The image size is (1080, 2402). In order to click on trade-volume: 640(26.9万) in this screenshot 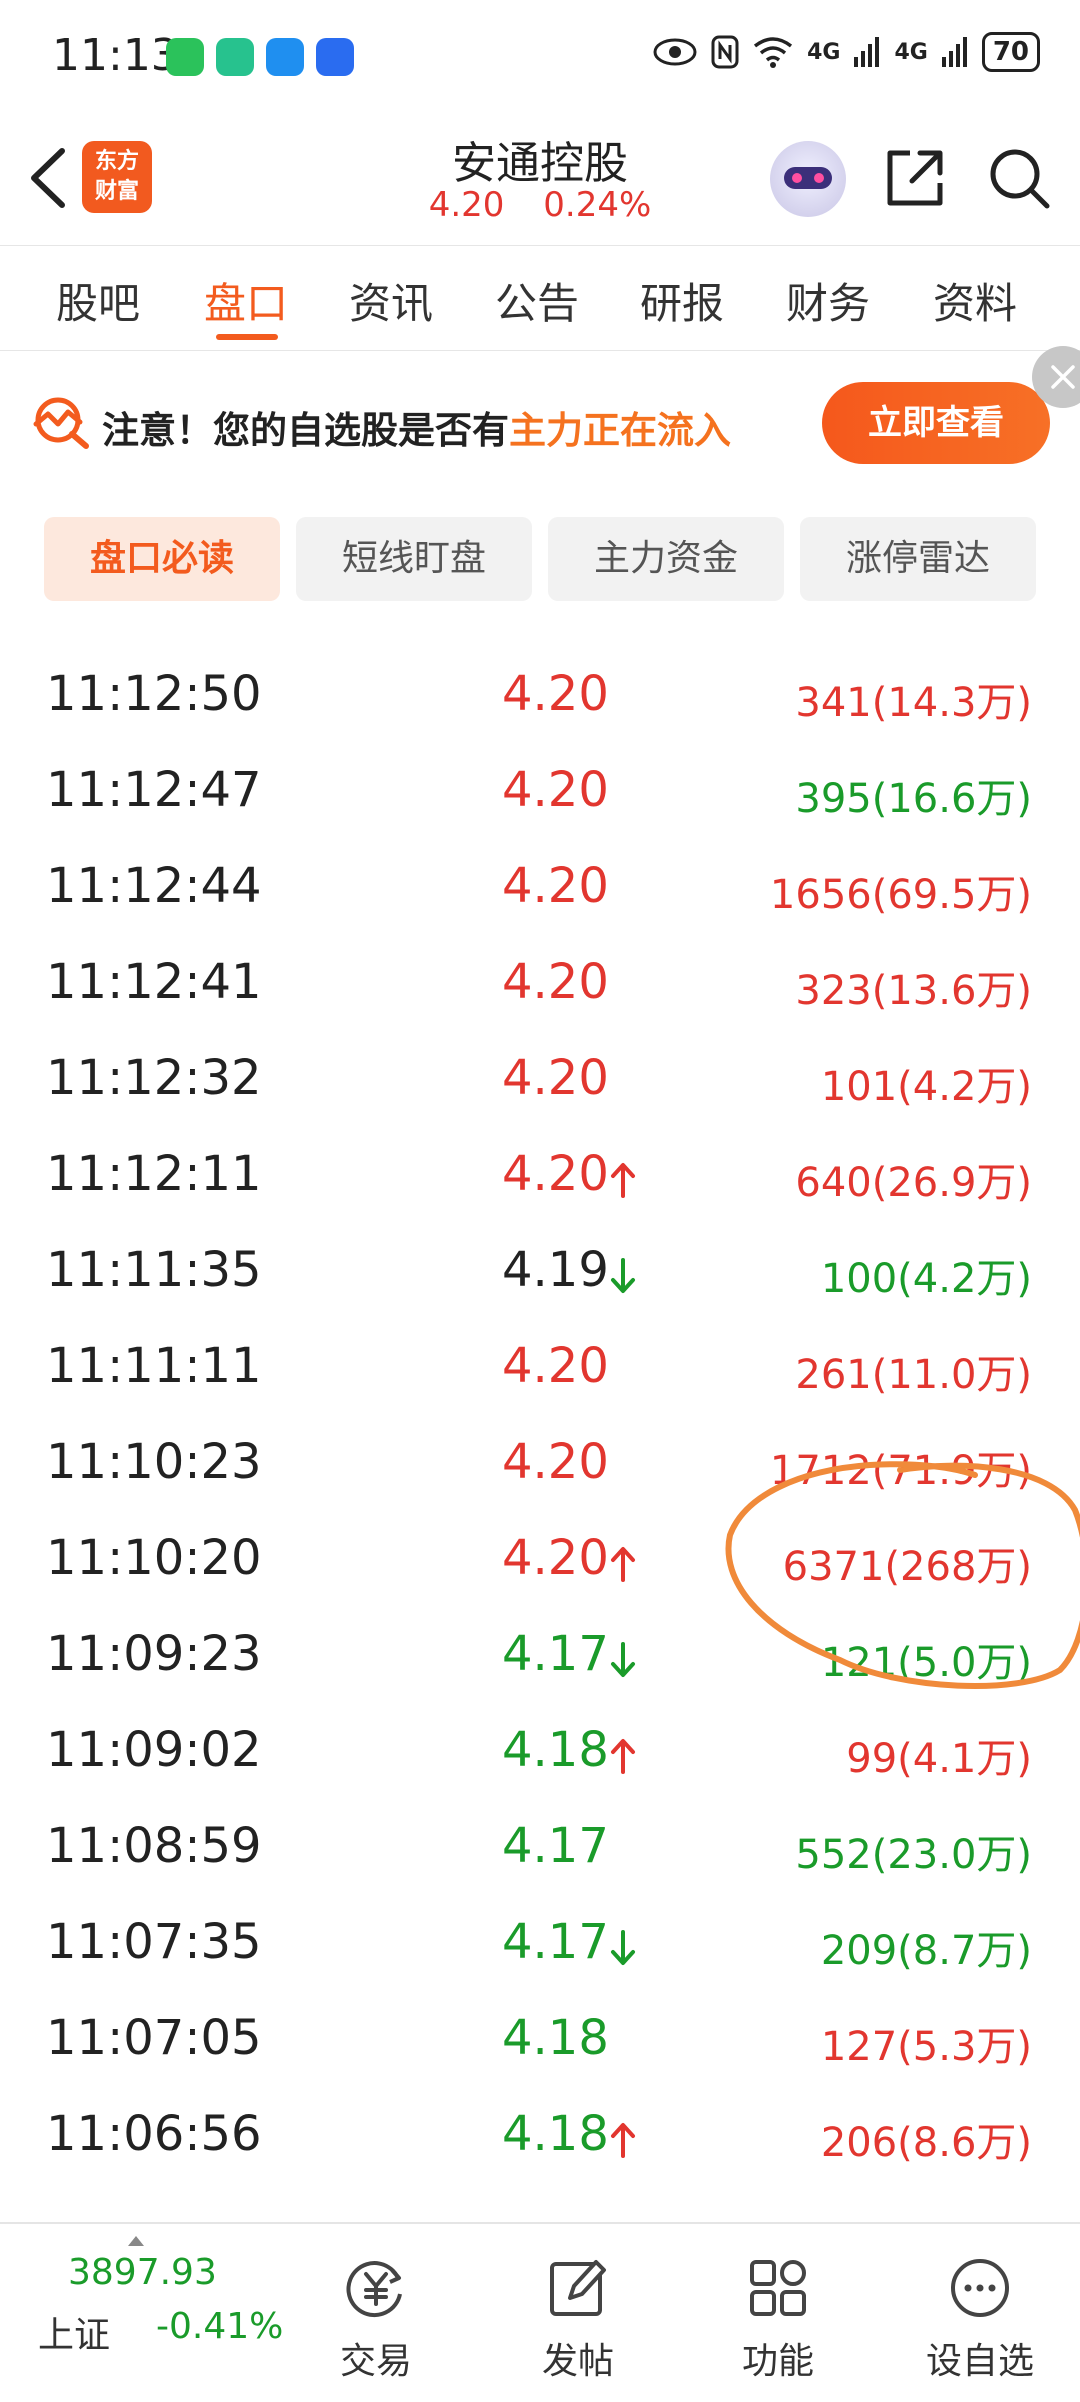, I will do `click(913, 1183)`.